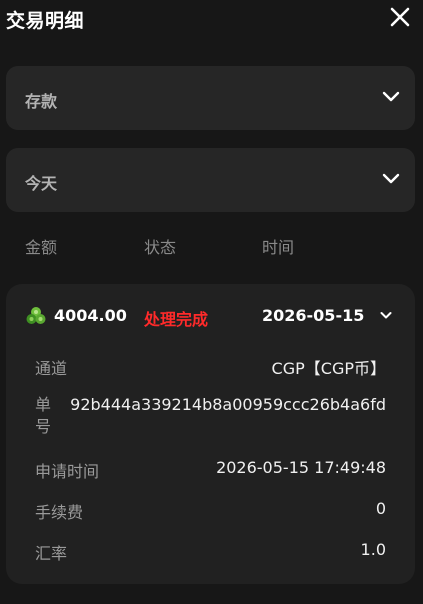  What do you see at coordinates (210, 98) in the screenshot?
I see `transaction-type-select: 存款` at bounding box center [210, 98].